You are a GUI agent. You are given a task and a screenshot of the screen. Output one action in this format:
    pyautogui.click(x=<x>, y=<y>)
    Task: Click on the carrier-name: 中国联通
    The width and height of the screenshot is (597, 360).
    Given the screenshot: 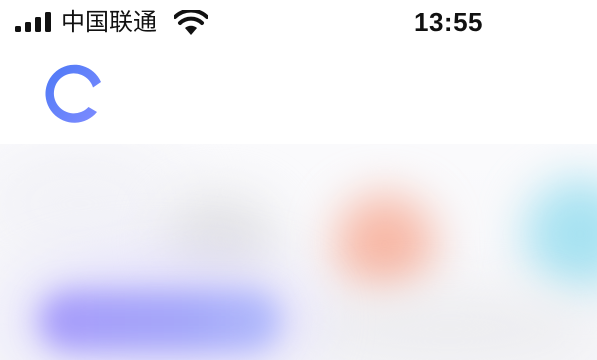 What is the action you would take?
    pyautogui.click(x=109, y=22)
    